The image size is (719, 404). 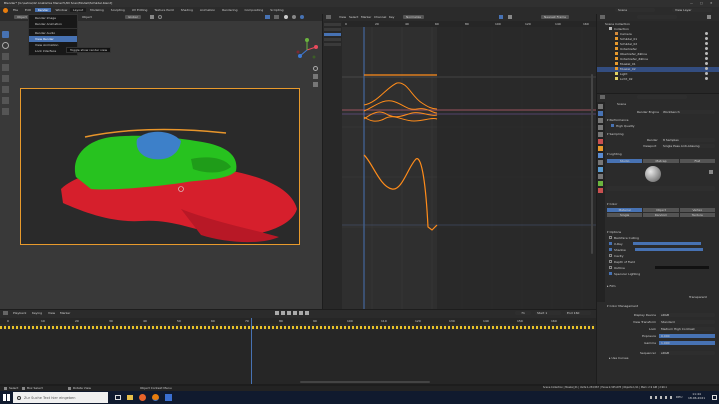 I want to click on app-taskbar-icon, so click(x=168, y=397).